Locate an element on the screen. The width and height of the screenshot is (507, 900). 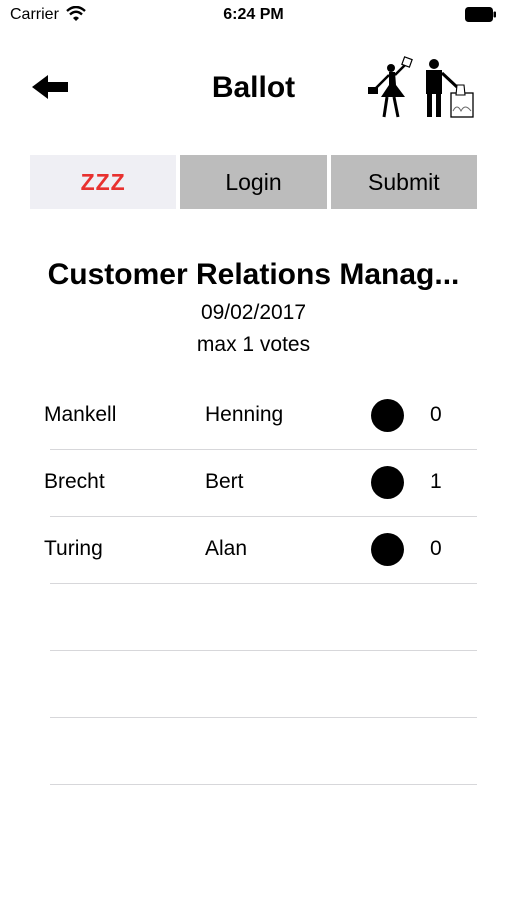
table-row: Turing Alan 0 is located at coordinates (253, 550).